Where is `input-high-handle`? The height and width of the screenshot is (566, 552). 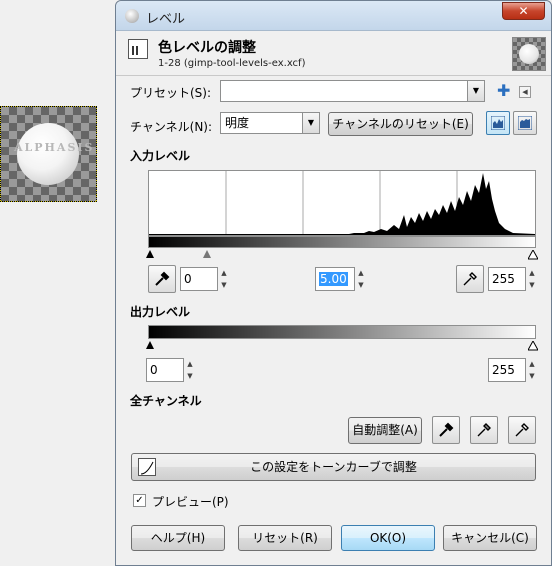
input-high-handle is located at coordinates (533, 254).